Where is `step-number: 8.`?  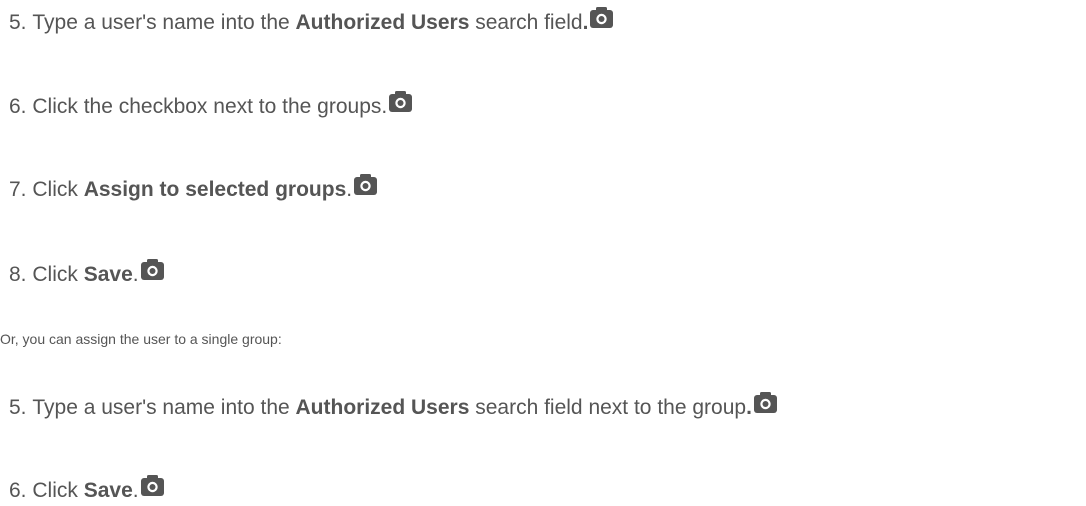 step-number: 8. is located at coordinates (18, 274).